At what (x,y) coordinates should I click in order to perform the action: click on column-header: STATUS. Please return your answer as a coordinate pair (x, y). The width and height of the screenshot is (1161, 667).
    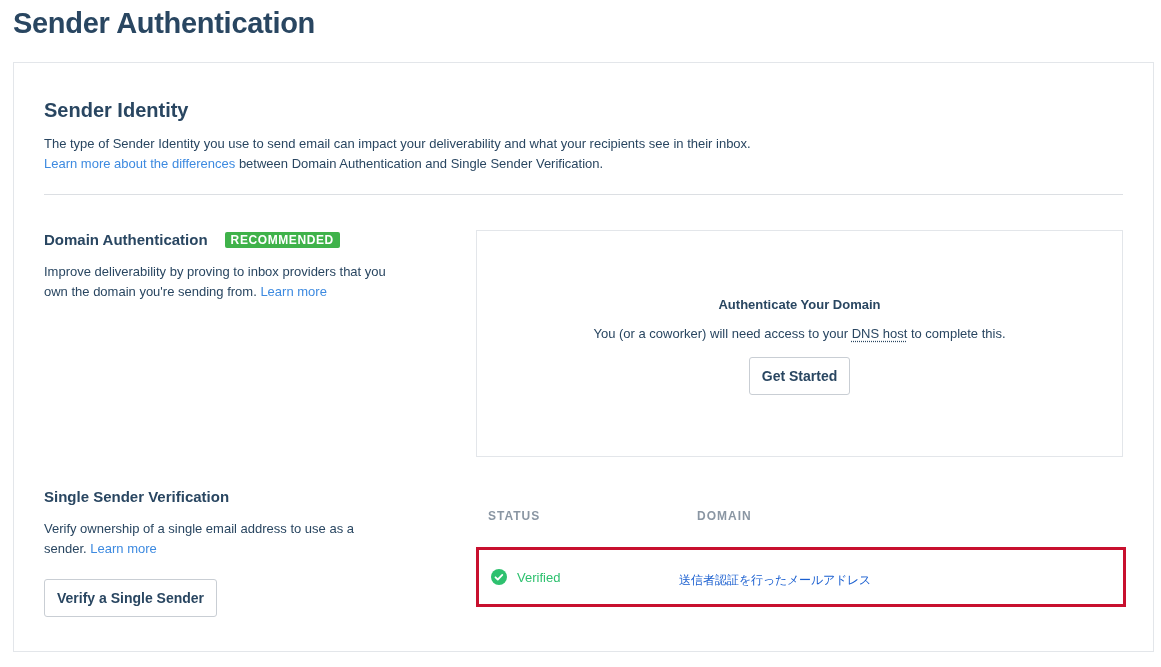
    Looking at the image, I should click on (515, 516).